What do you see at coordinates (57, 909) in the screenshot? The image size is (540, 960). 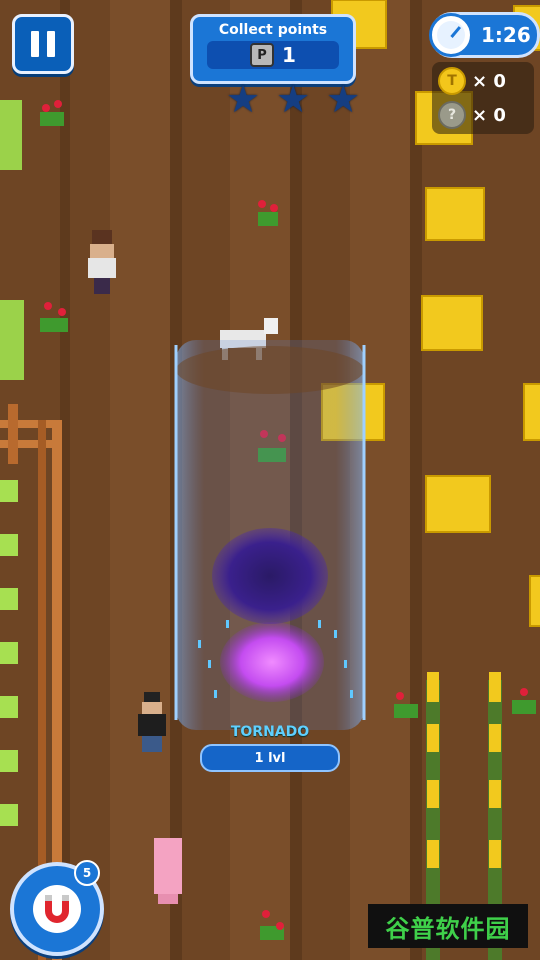 I see `magnet-icon` at bounding box center [57, 909].